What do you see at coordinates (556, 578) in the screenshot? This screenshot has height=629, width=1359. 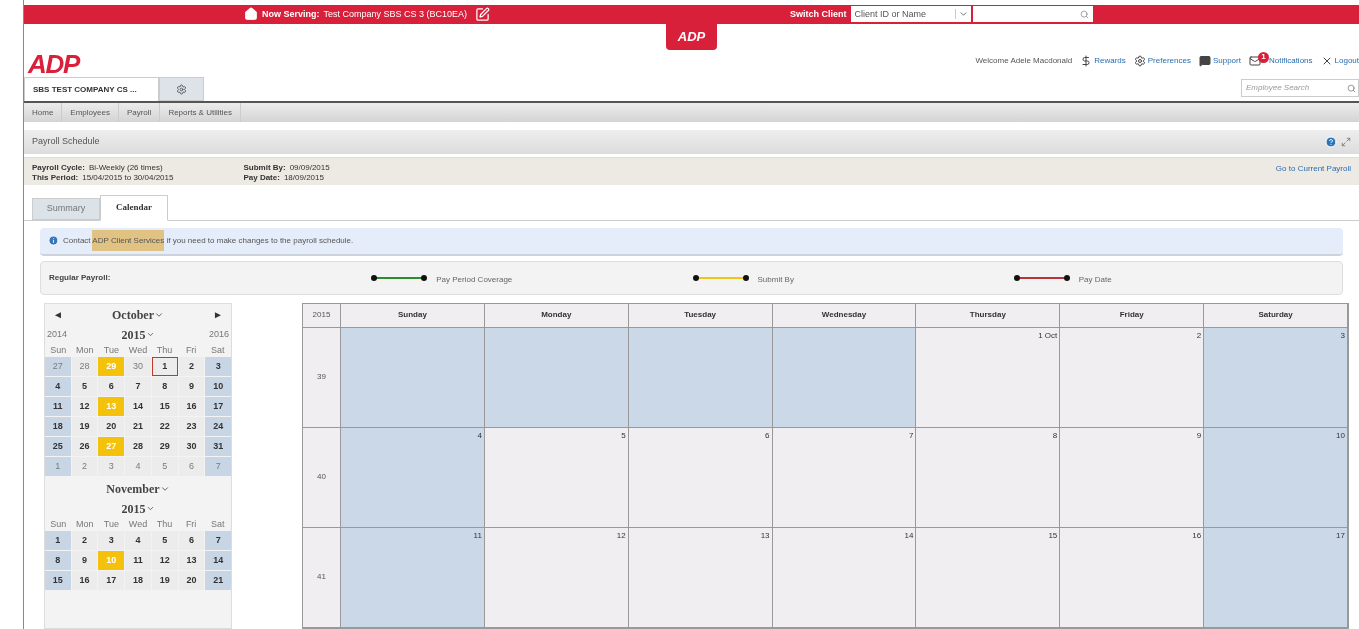 I see `calendar-cell: 12` at bounding box center [556, 578].